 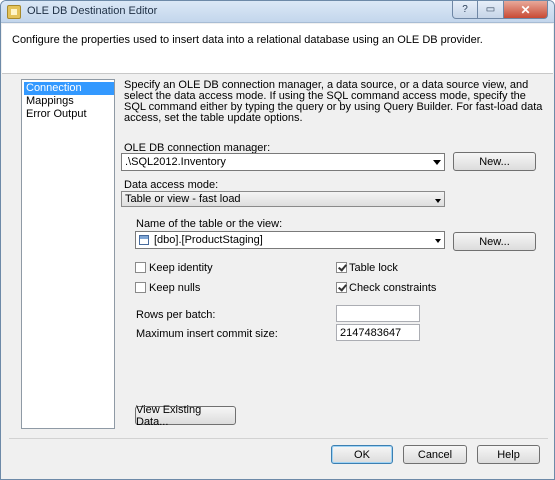 I want to click on help-button: Help, so click(x=508, y=454).